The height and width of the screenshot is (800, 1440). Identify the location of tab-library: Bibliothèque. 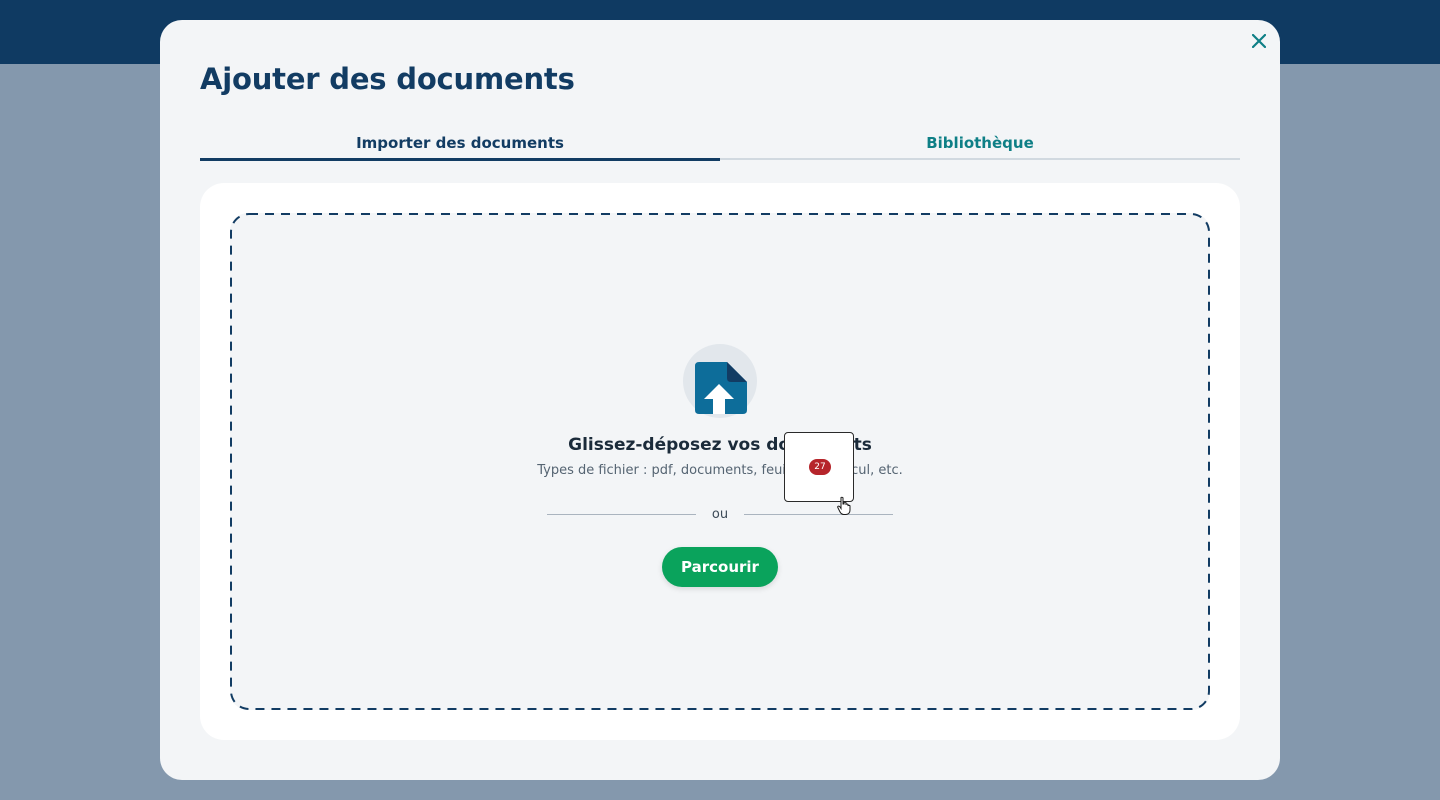
(980, 144).